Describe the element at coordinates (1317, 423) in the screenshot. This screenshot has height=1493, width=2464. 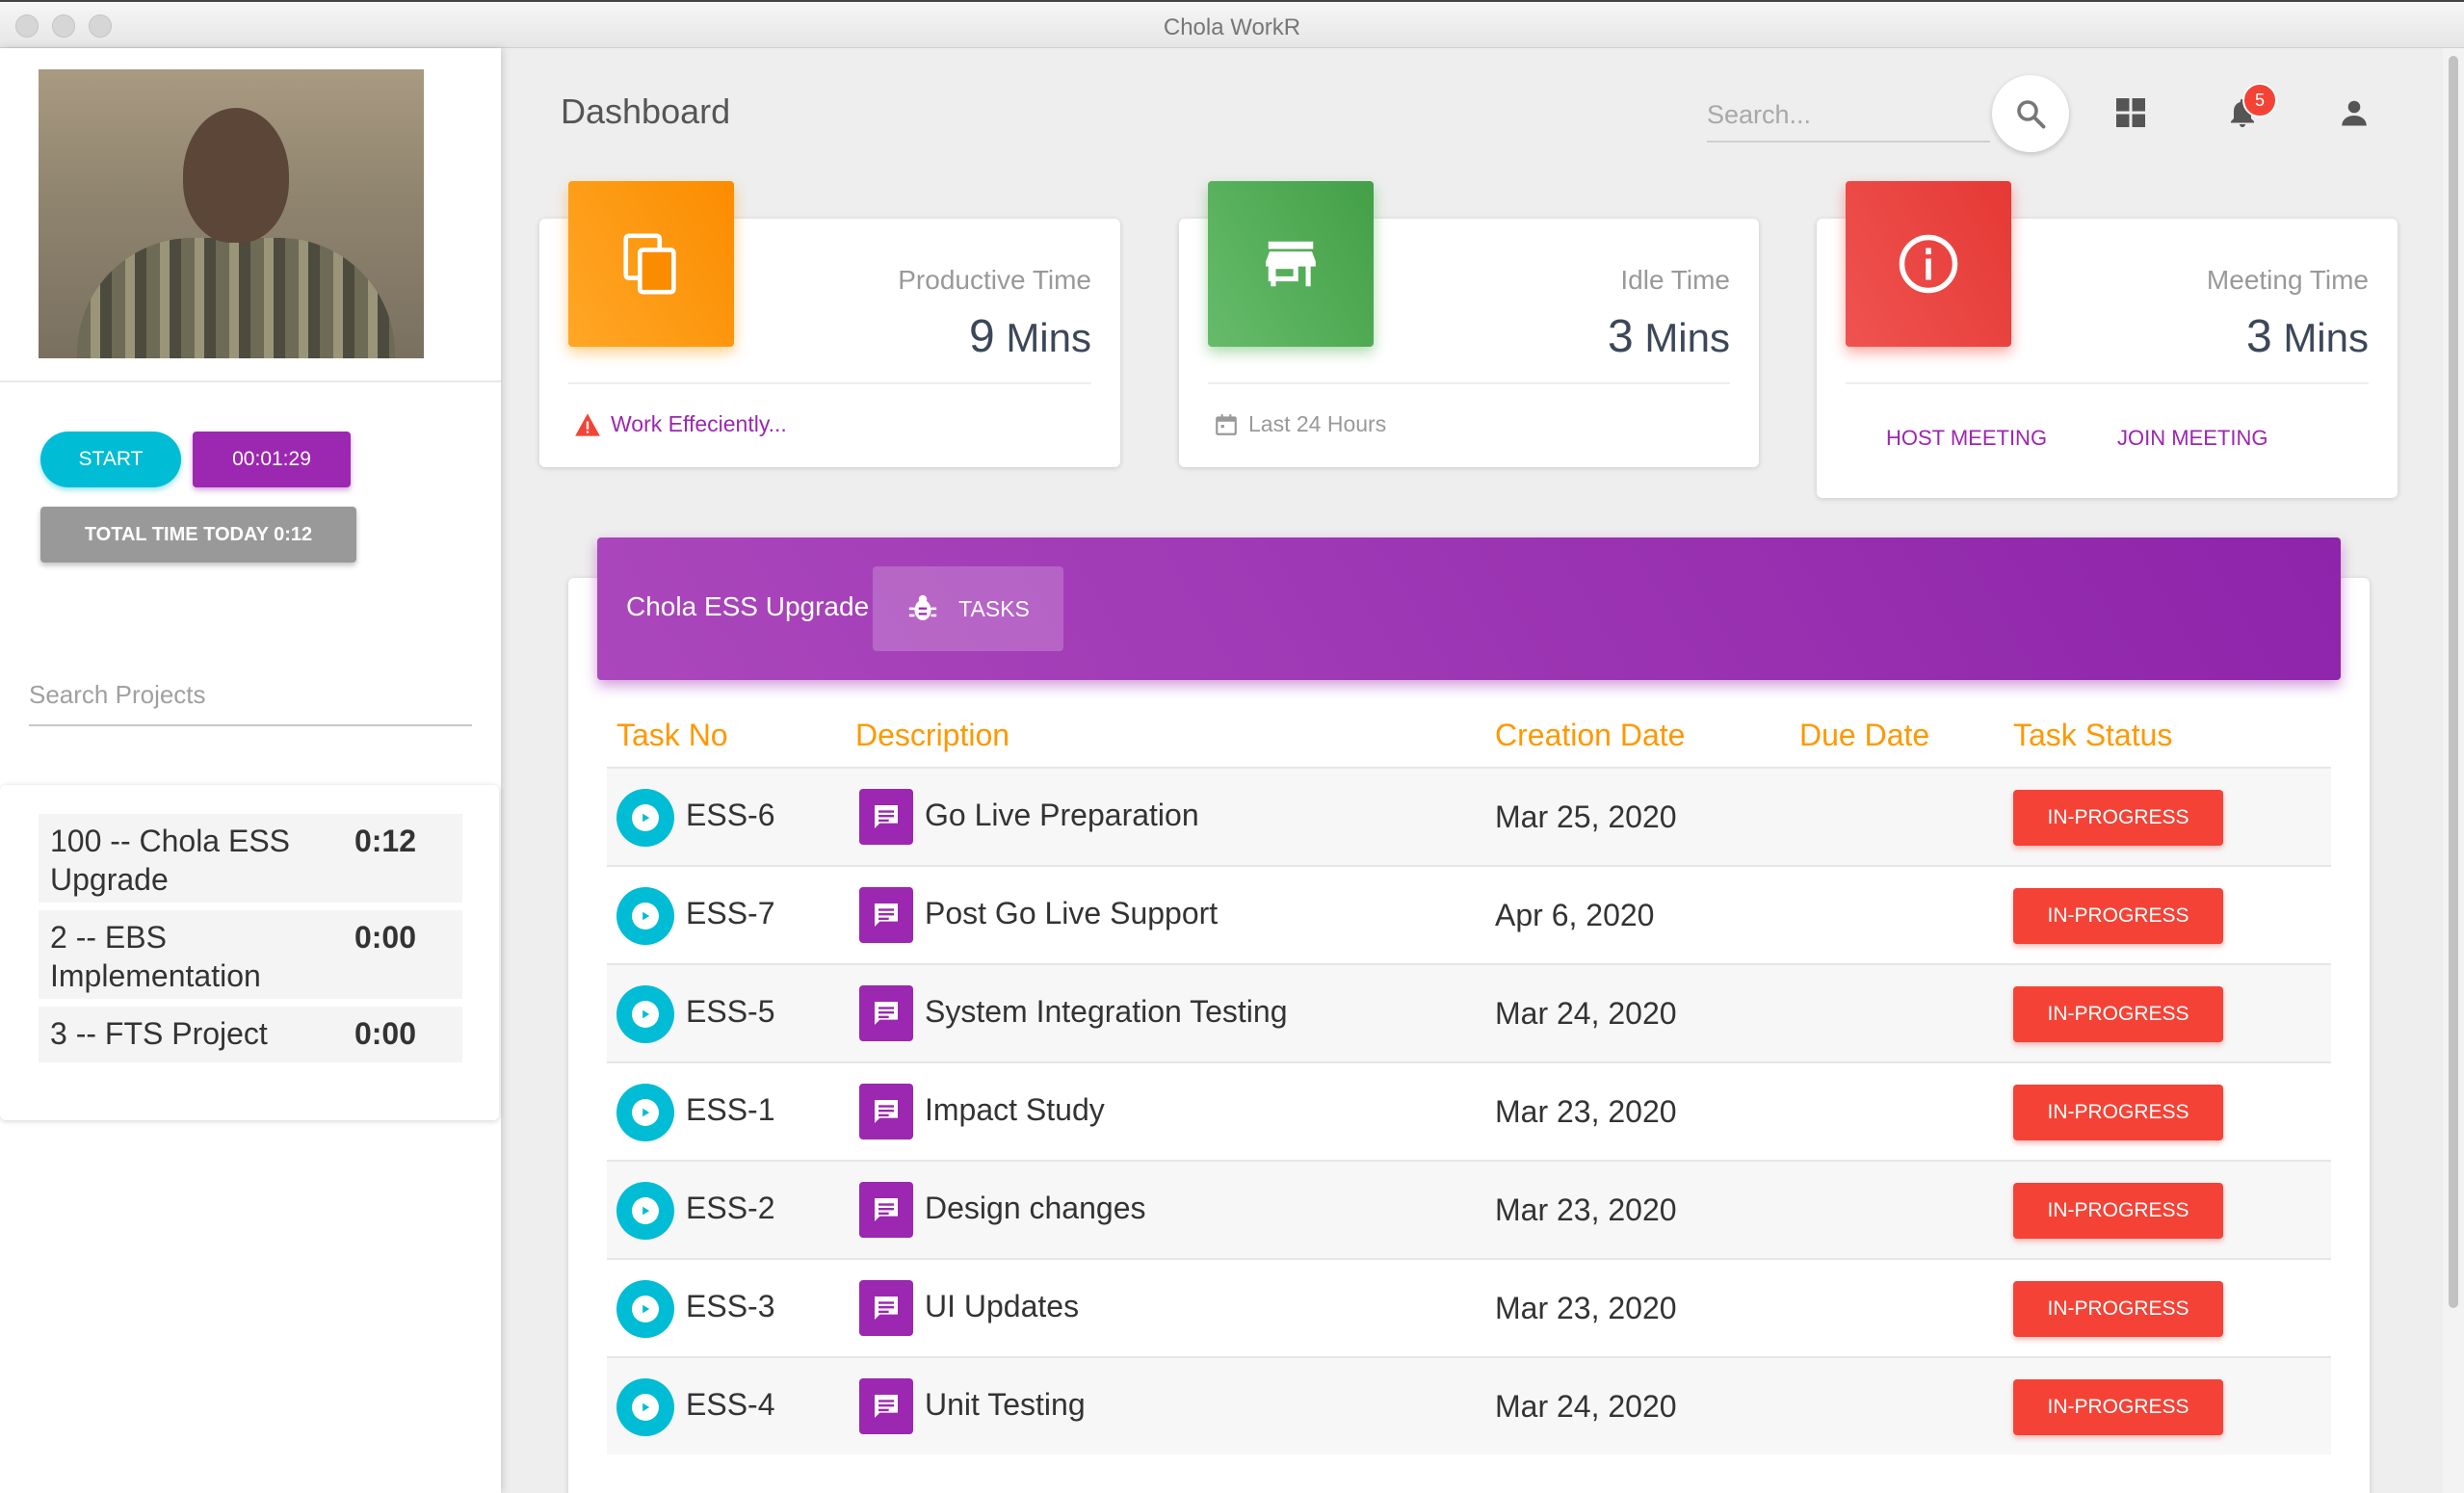
I see `idle-footer-text: Last 24 Hours` at that location.